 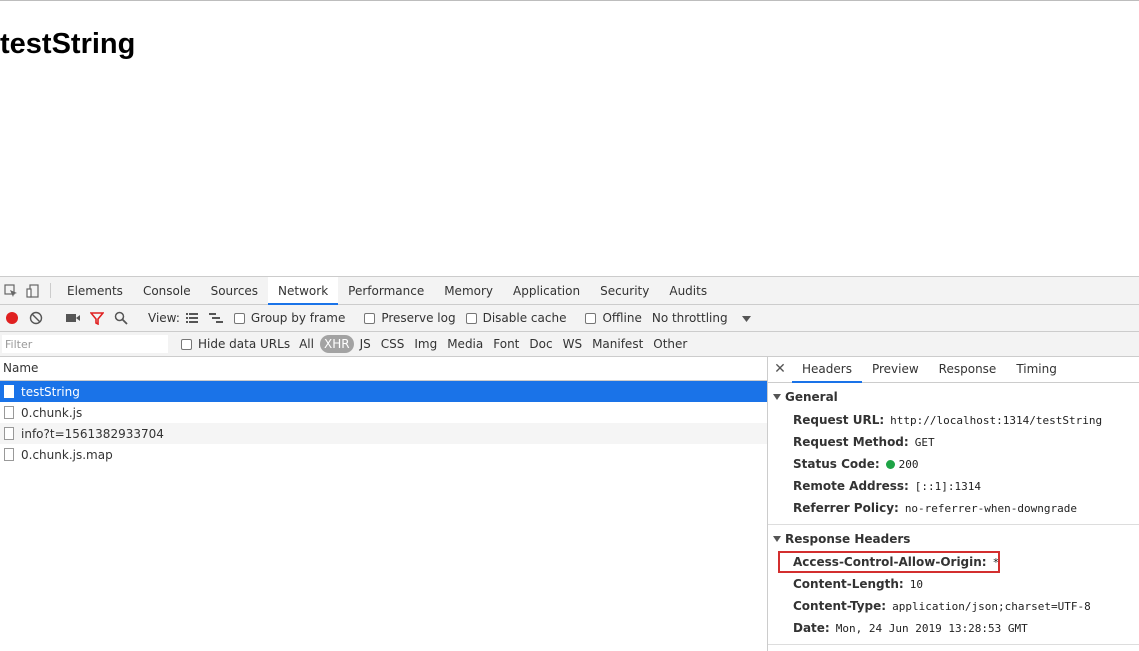 I want to click on tab-network: Network, so click(x=303, y=291).